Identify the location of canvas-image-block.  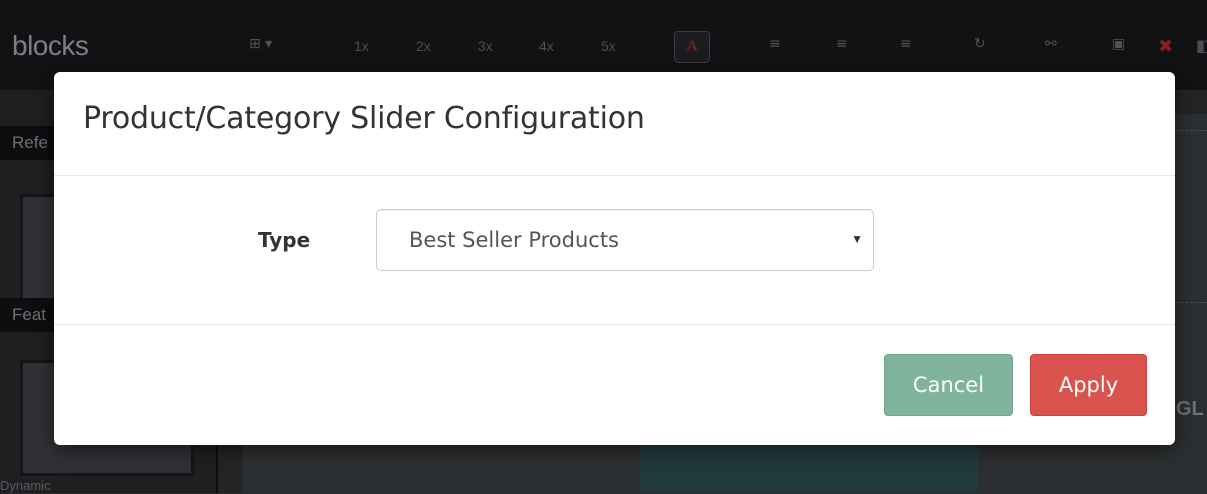
(809, 469).